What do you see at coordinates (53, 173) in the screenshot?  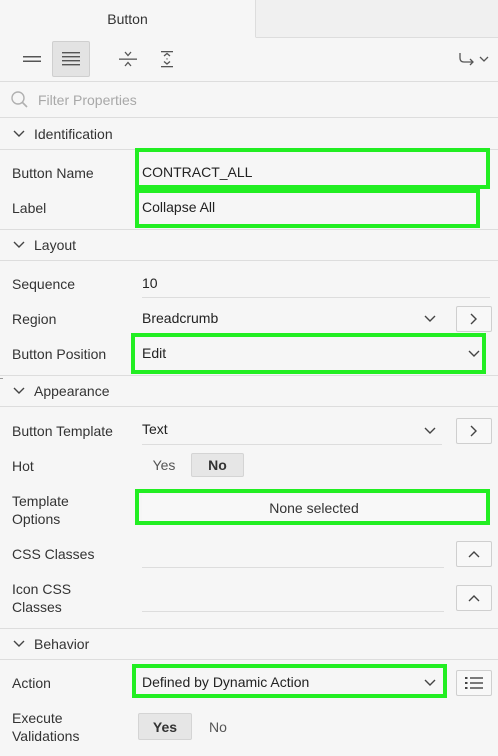 I see `button-name-label: Button Name` at bounding box center [53, 173].